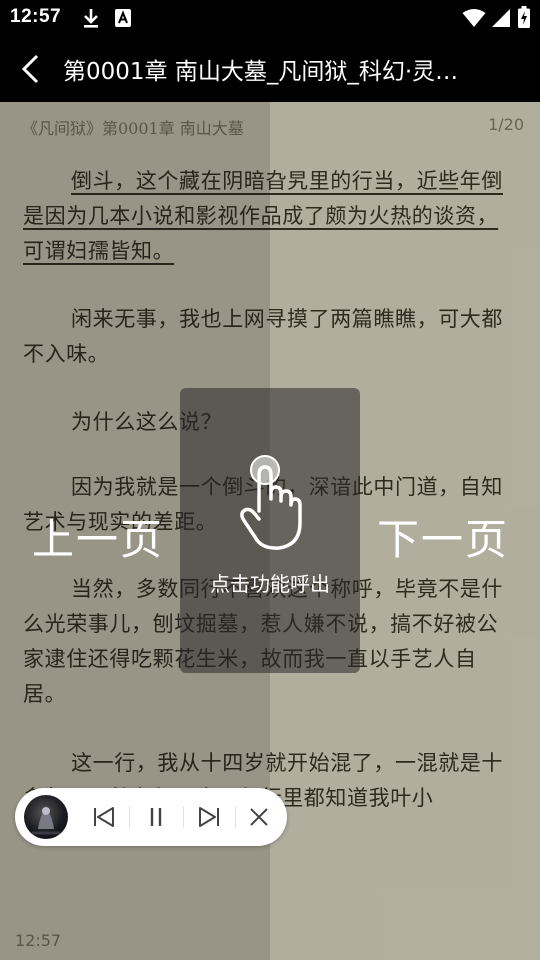 This screenshot has height=960, width=540. Describe the element at coordinates (443, 539) in the screenshot. I see `next-page-label: 下一页` at that location.